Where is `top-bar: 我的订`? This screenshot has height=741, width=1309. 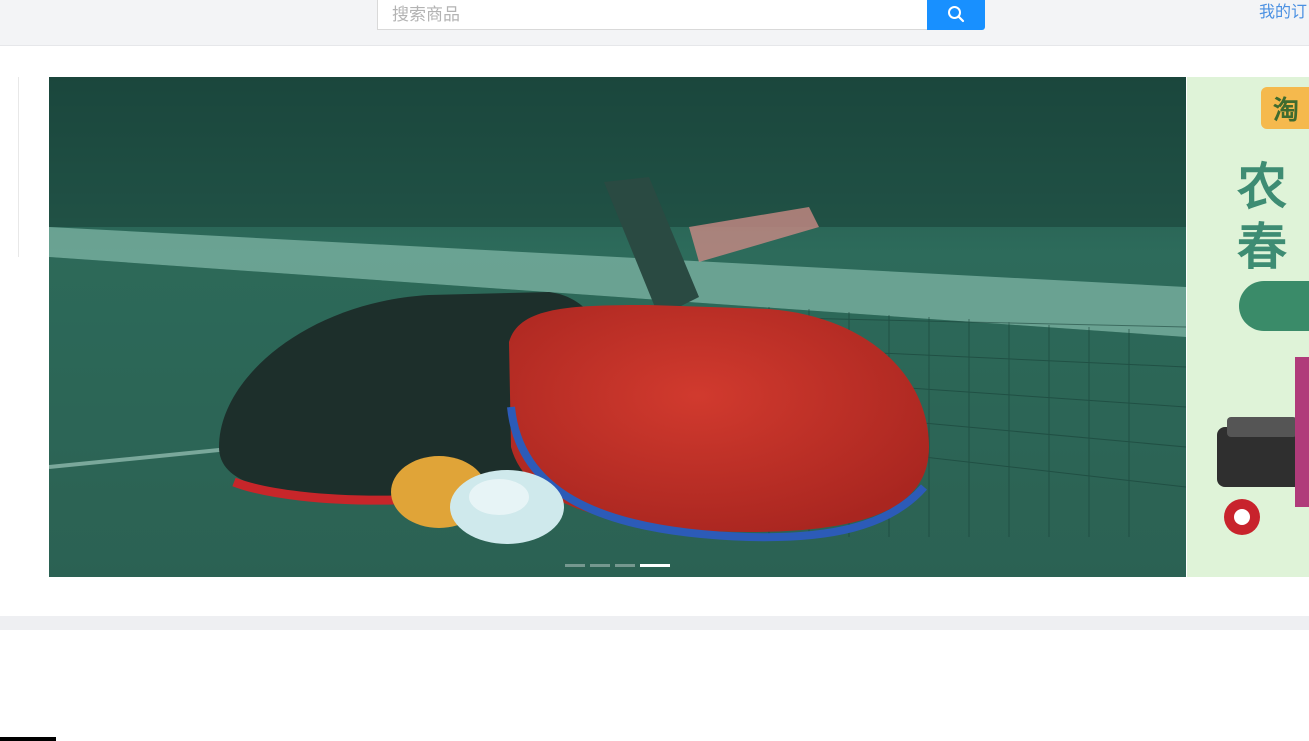 top-bar: 我的订 is located at coordinates (654, 23).